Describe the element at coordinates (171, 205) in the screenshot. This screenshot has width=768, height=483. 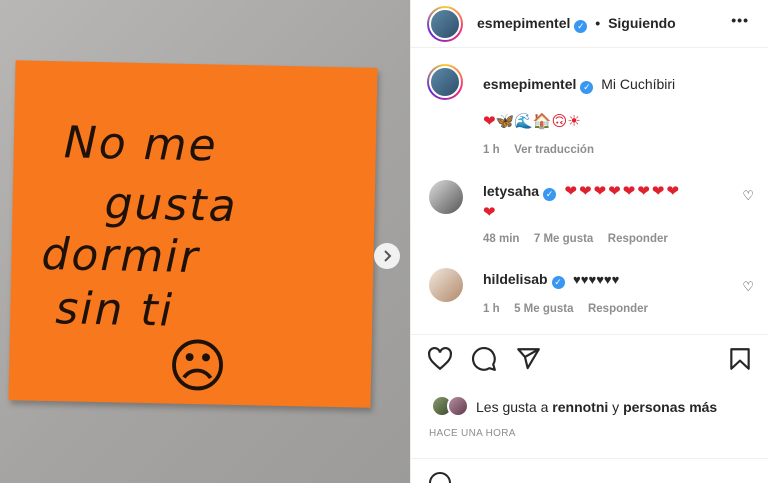
I see `note-line-2: gusta` at that location.